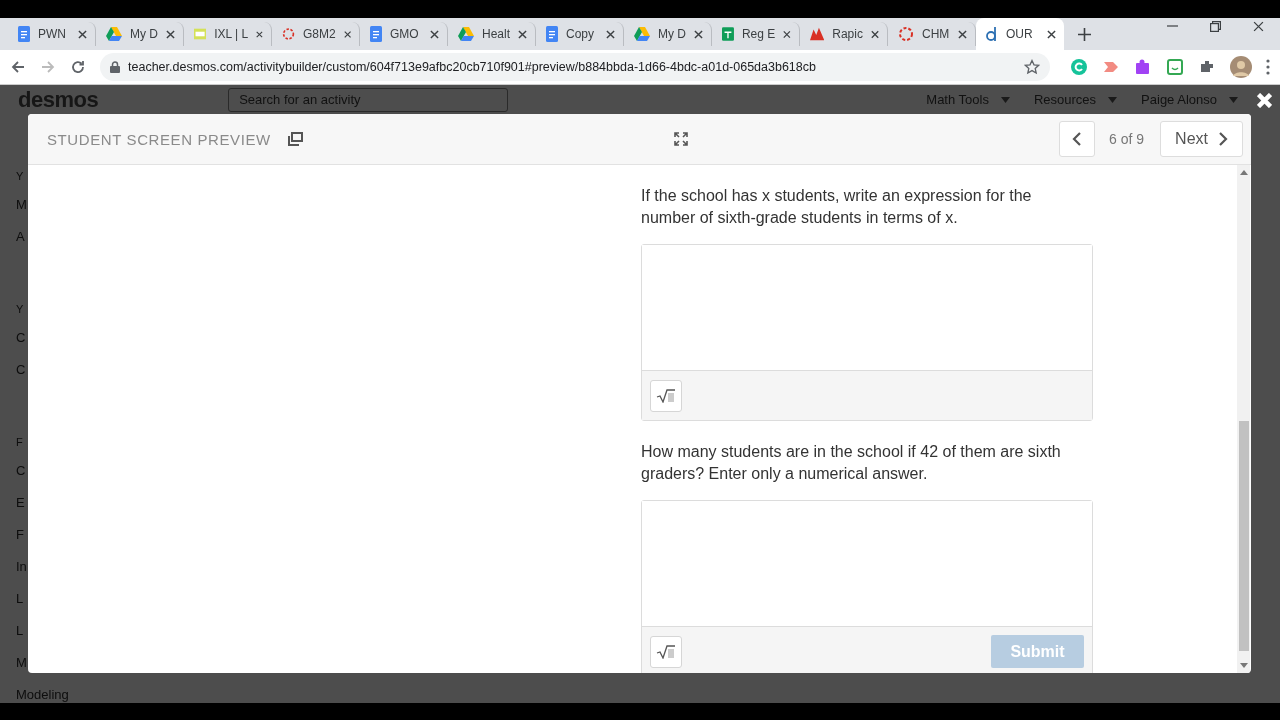 The height and width of the screenshot is (720, 1280). What do you see at coordinates (231, 34) in the screenshot?
I see `tab-title: IXL | L` at bounding box center [231, 34].